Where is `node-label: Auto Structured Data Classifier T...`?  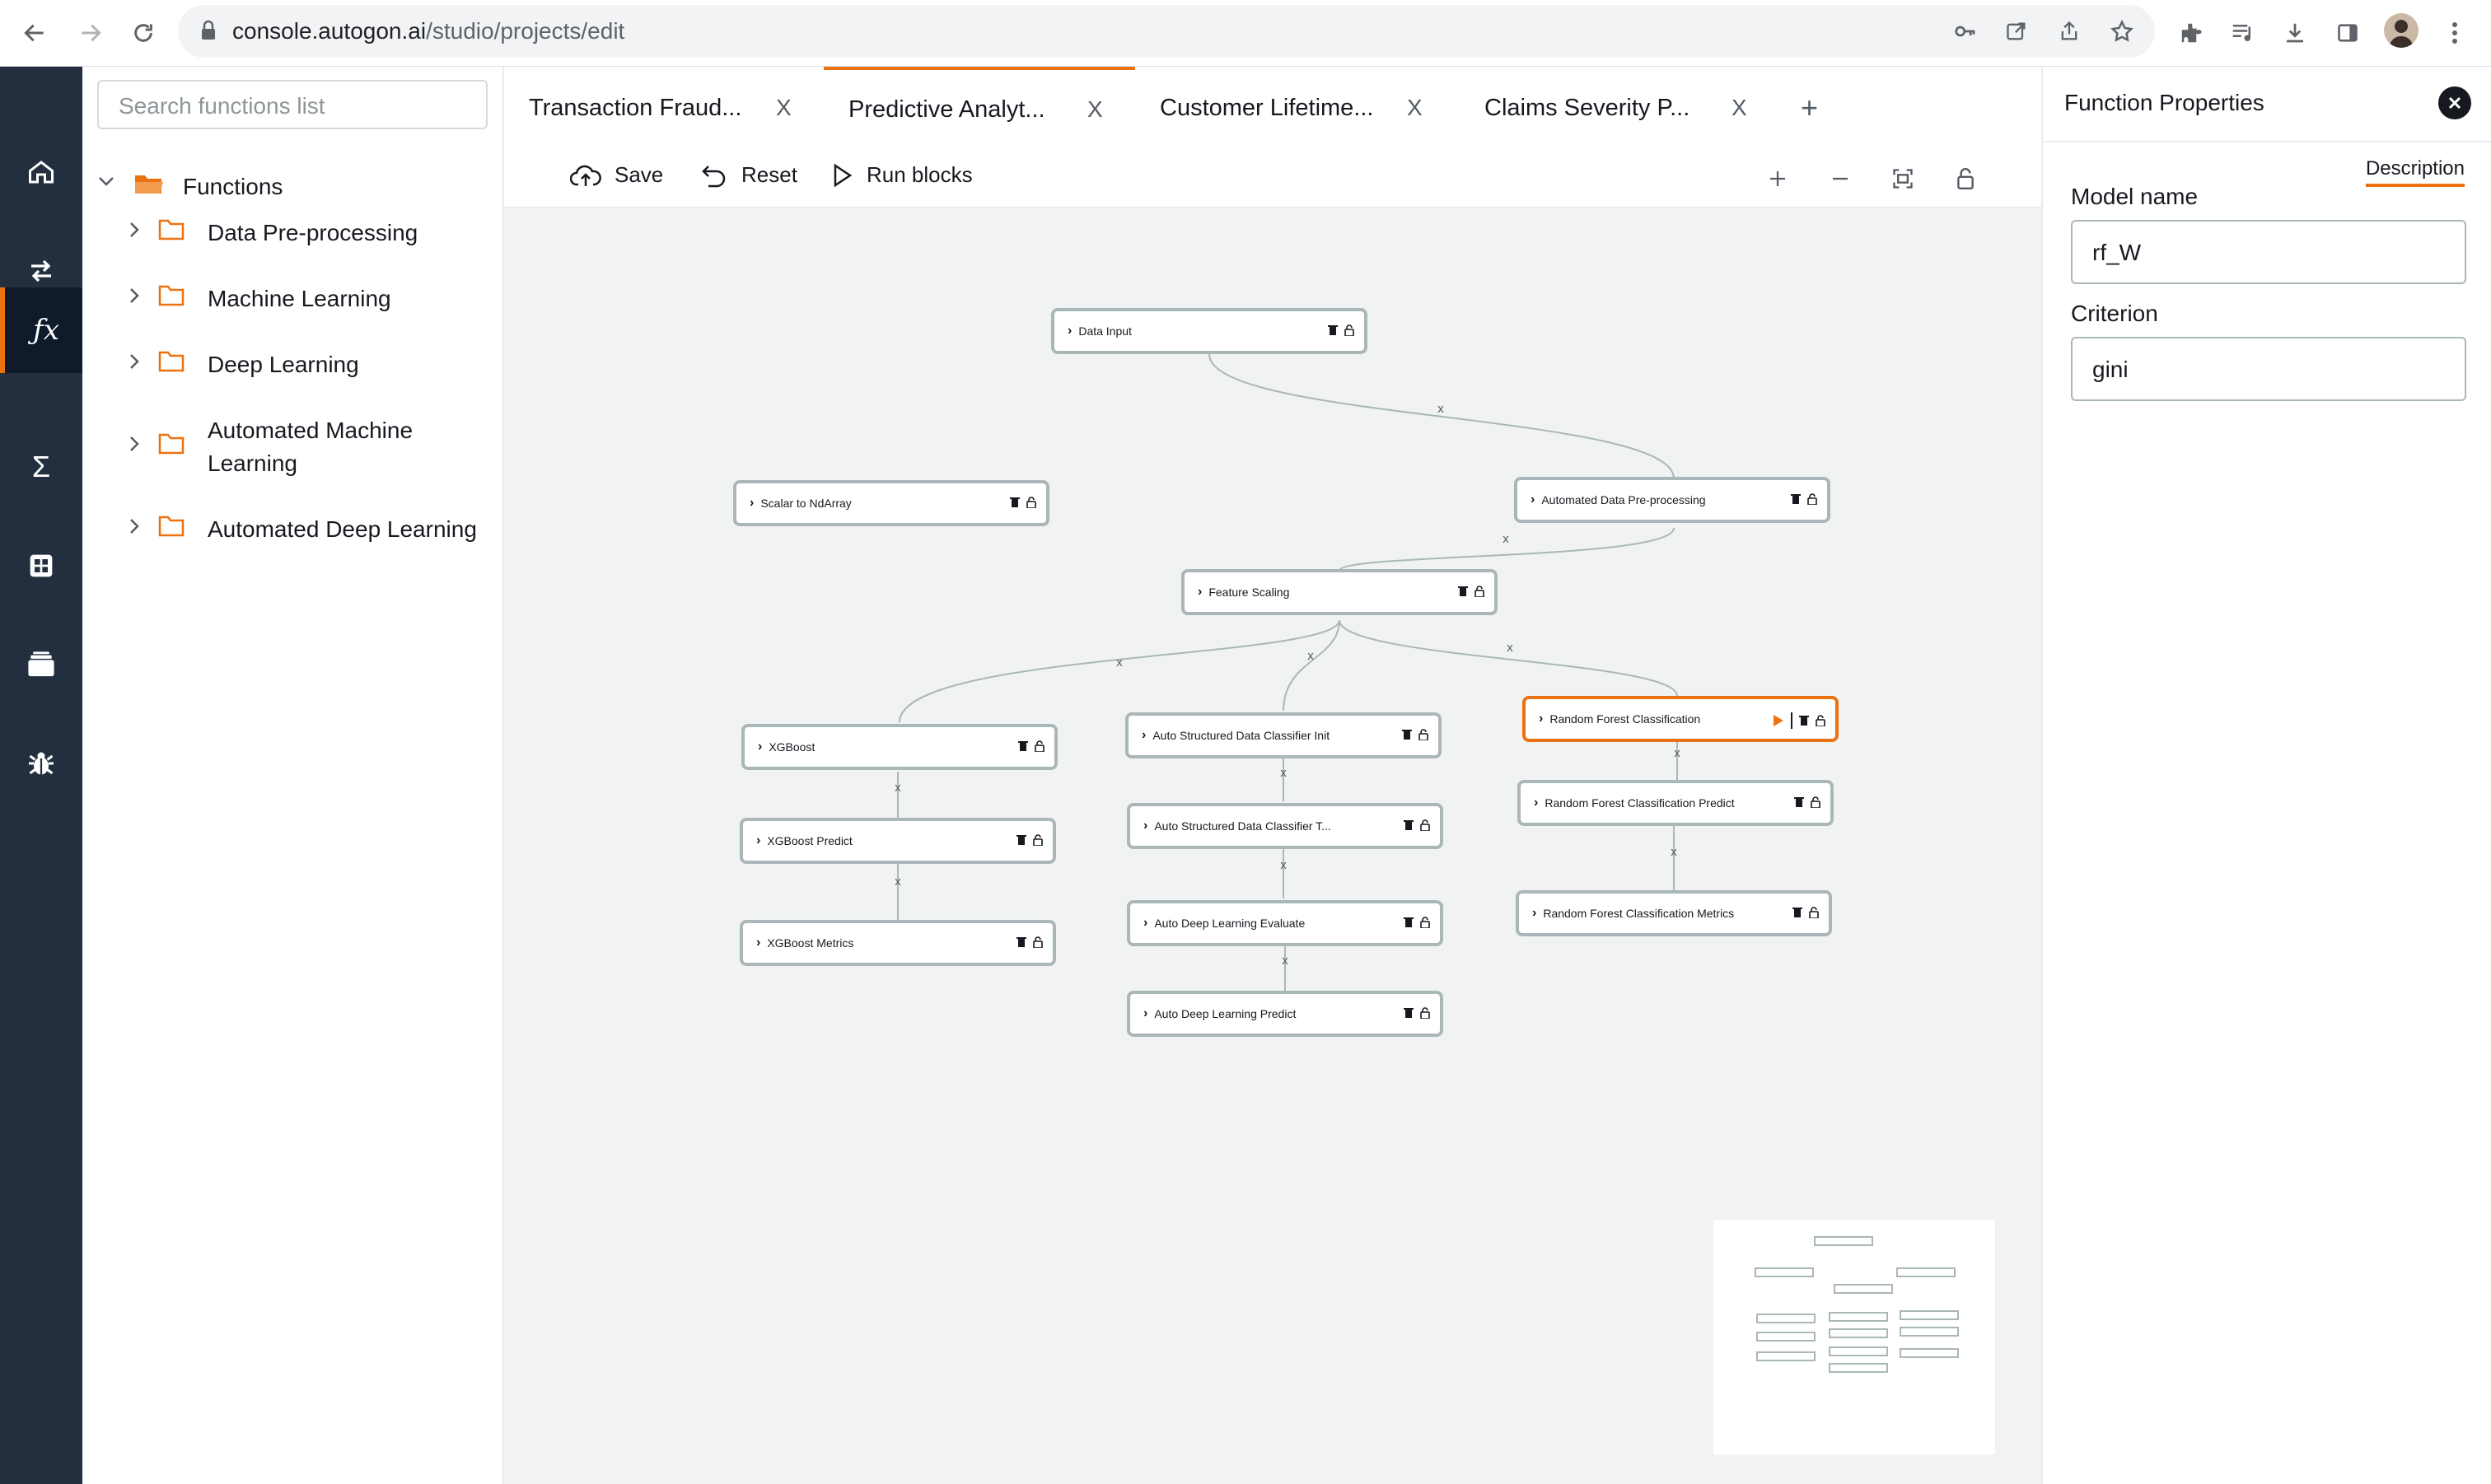 node-label: Auto Structured Data Classifier T... is located at coordinates (1242, 826).